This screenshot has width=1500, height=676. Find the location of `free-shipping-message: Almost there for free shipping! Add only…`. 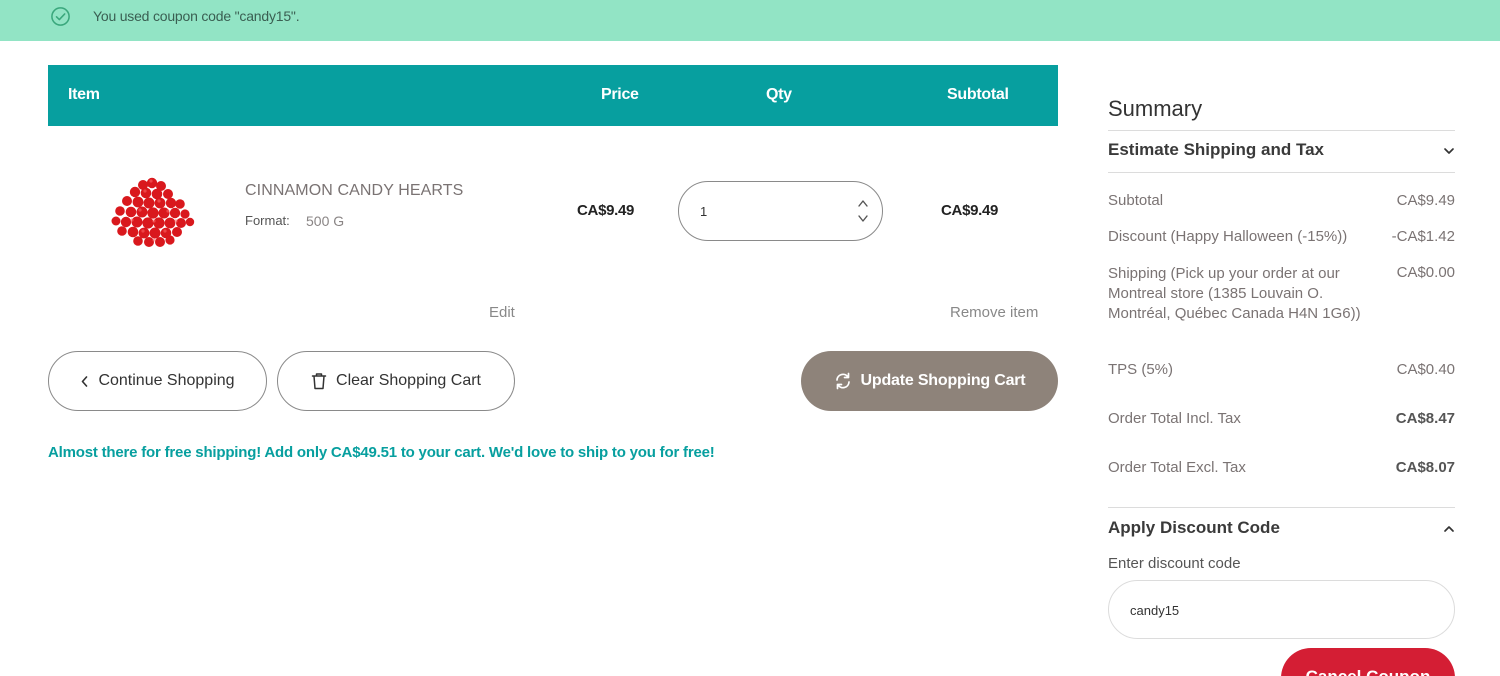

free-shipping-message: Almost there for free shipping! Add only… is located at coordinates (381, 452).